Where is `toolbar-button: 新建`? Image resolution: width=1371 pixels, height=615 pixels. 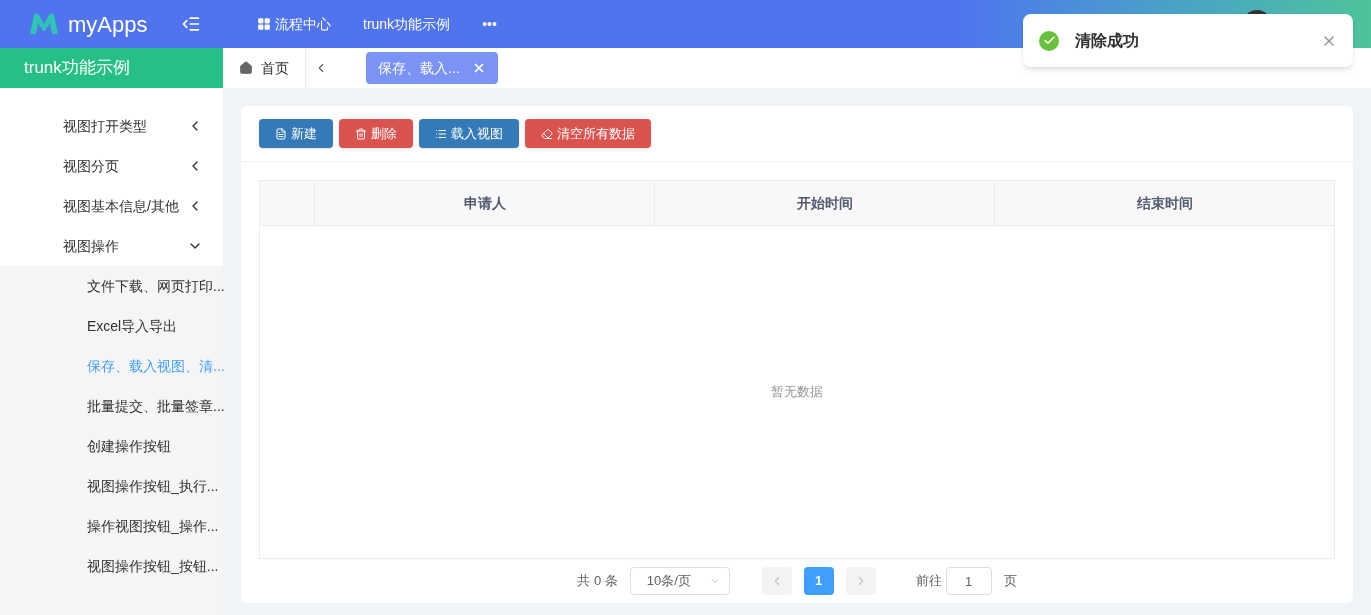
toolbar-button: 新建 is located at coordinates (296, 133).